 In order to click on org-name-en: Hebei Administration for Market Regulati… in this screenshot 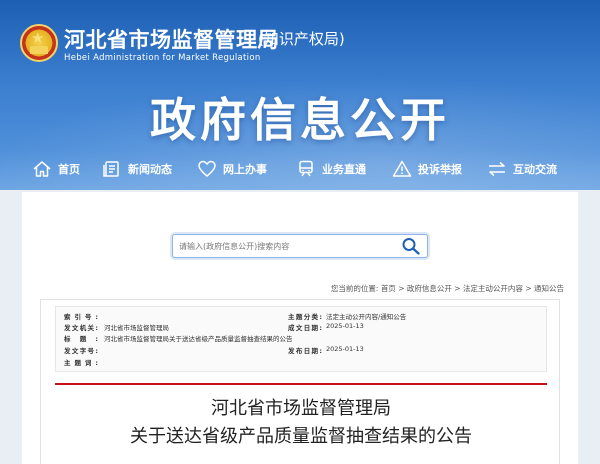, I will do `click(162, 58)`.